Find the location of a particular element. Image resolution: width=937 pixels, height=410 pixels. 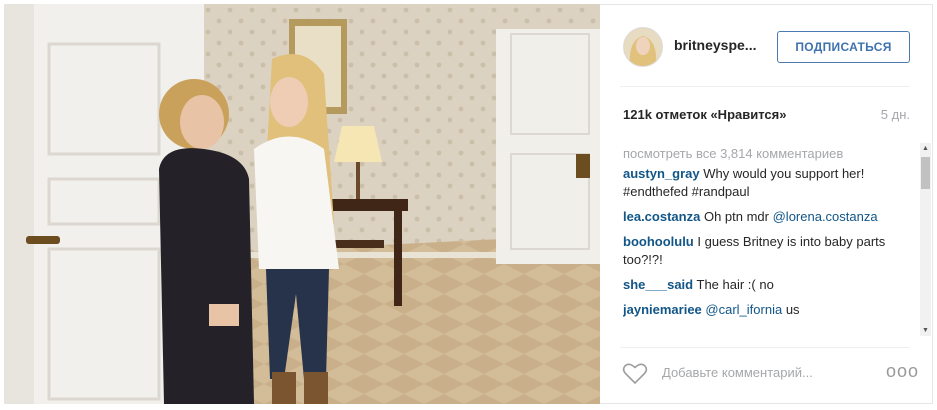

post-footer: Добавьте комментарий... ooo is located at coordinates (766, 376).